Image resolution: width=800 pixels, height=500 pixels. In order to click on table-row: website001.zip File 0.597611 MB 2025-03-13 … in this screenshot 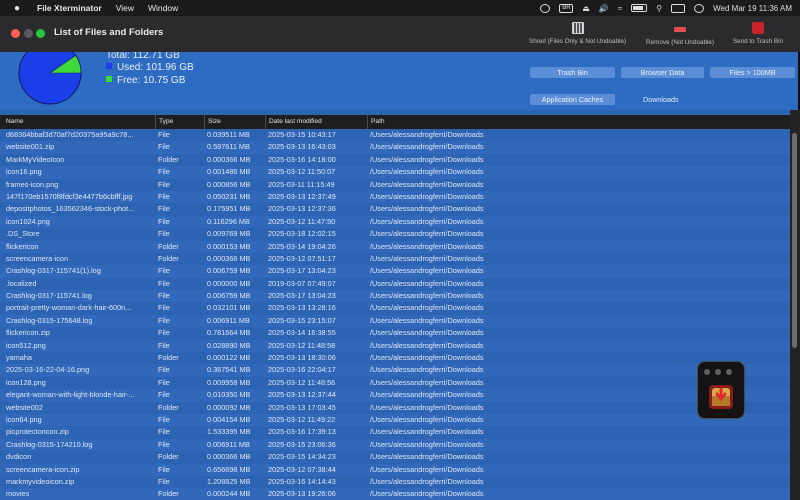, I will do `click(395, 147)`.